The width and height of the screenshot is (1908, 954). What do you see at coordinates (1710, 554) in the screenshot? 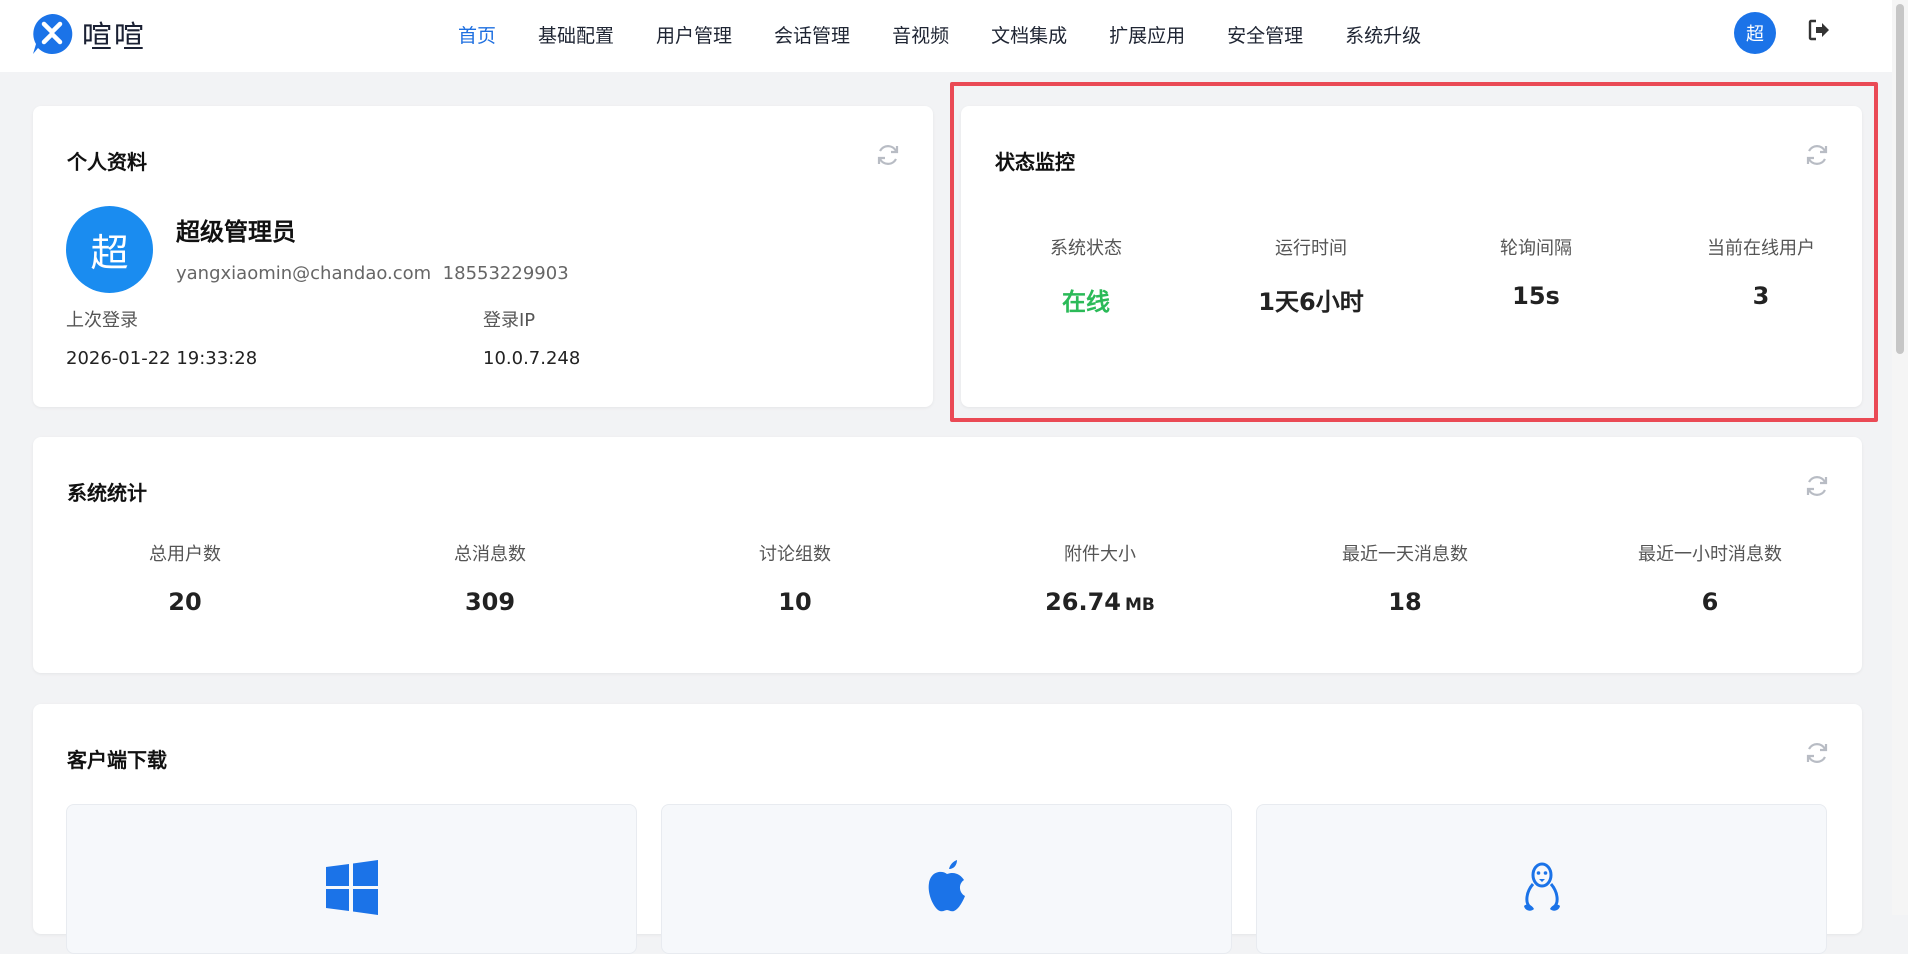
I see `metric-label: 最近一小时消息数` at bounding box center [1710, 554].